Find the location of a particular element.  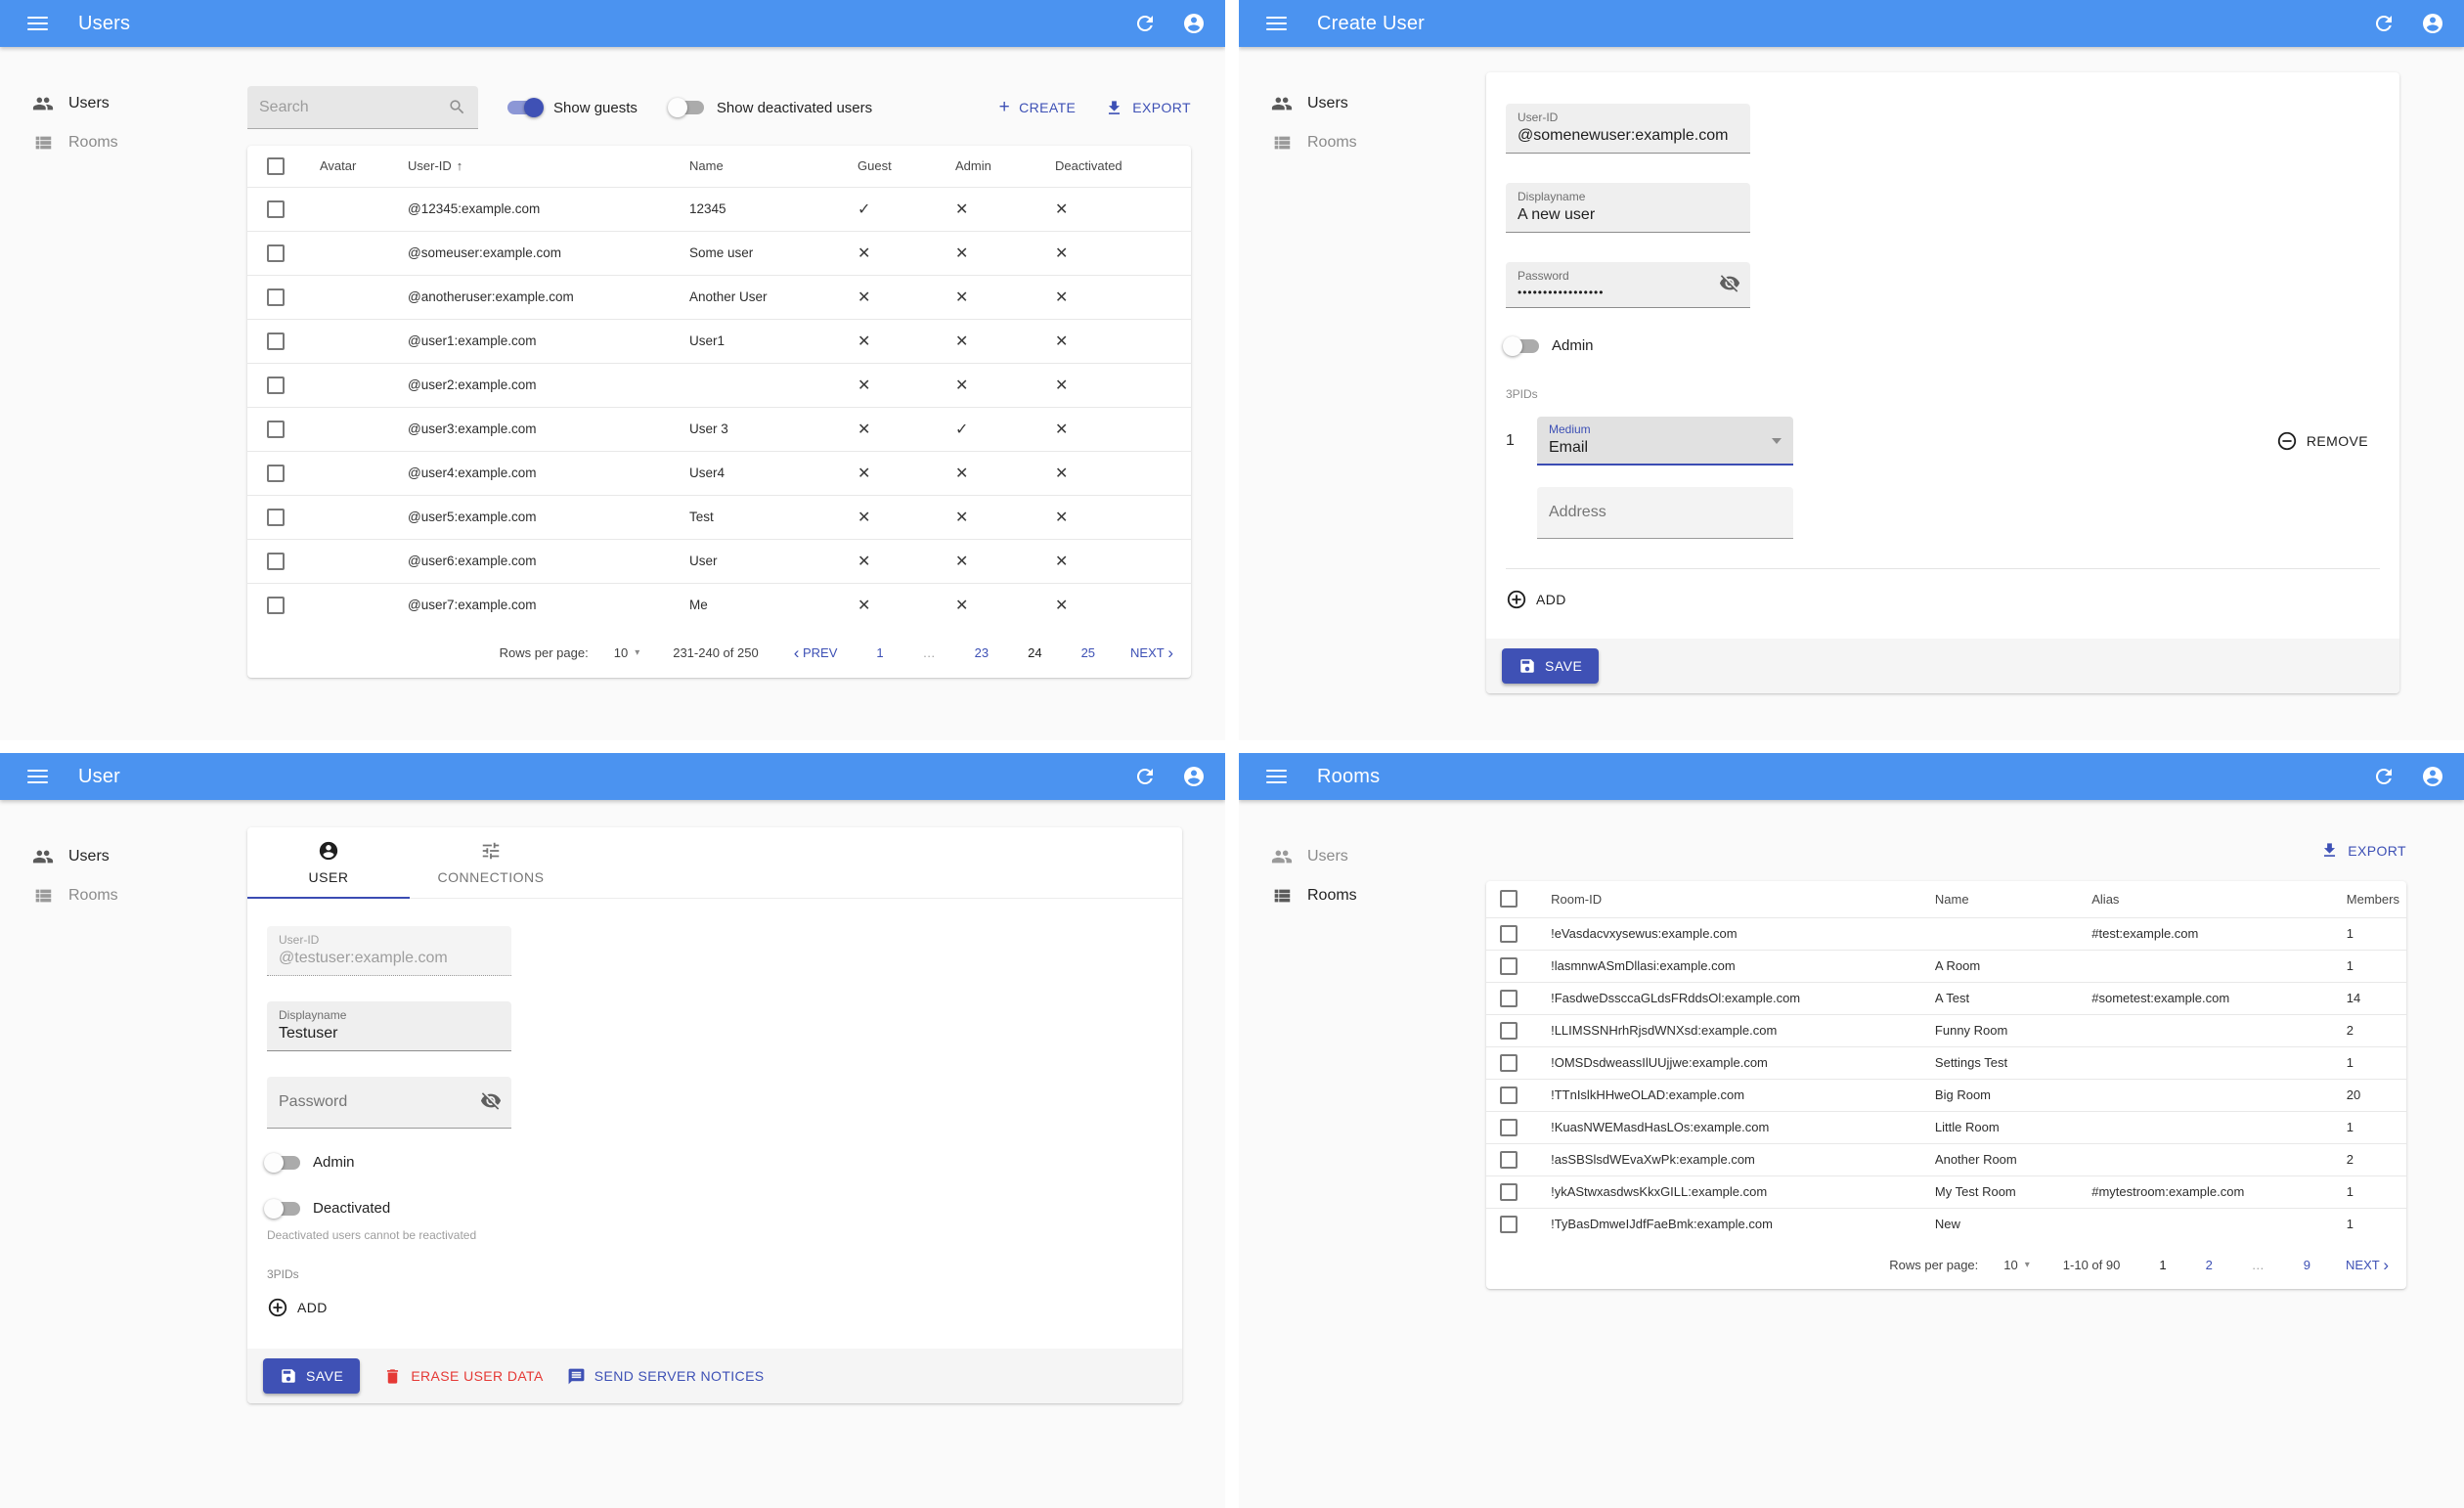

deactivated-toggle is located at coordinates (282, 1208).